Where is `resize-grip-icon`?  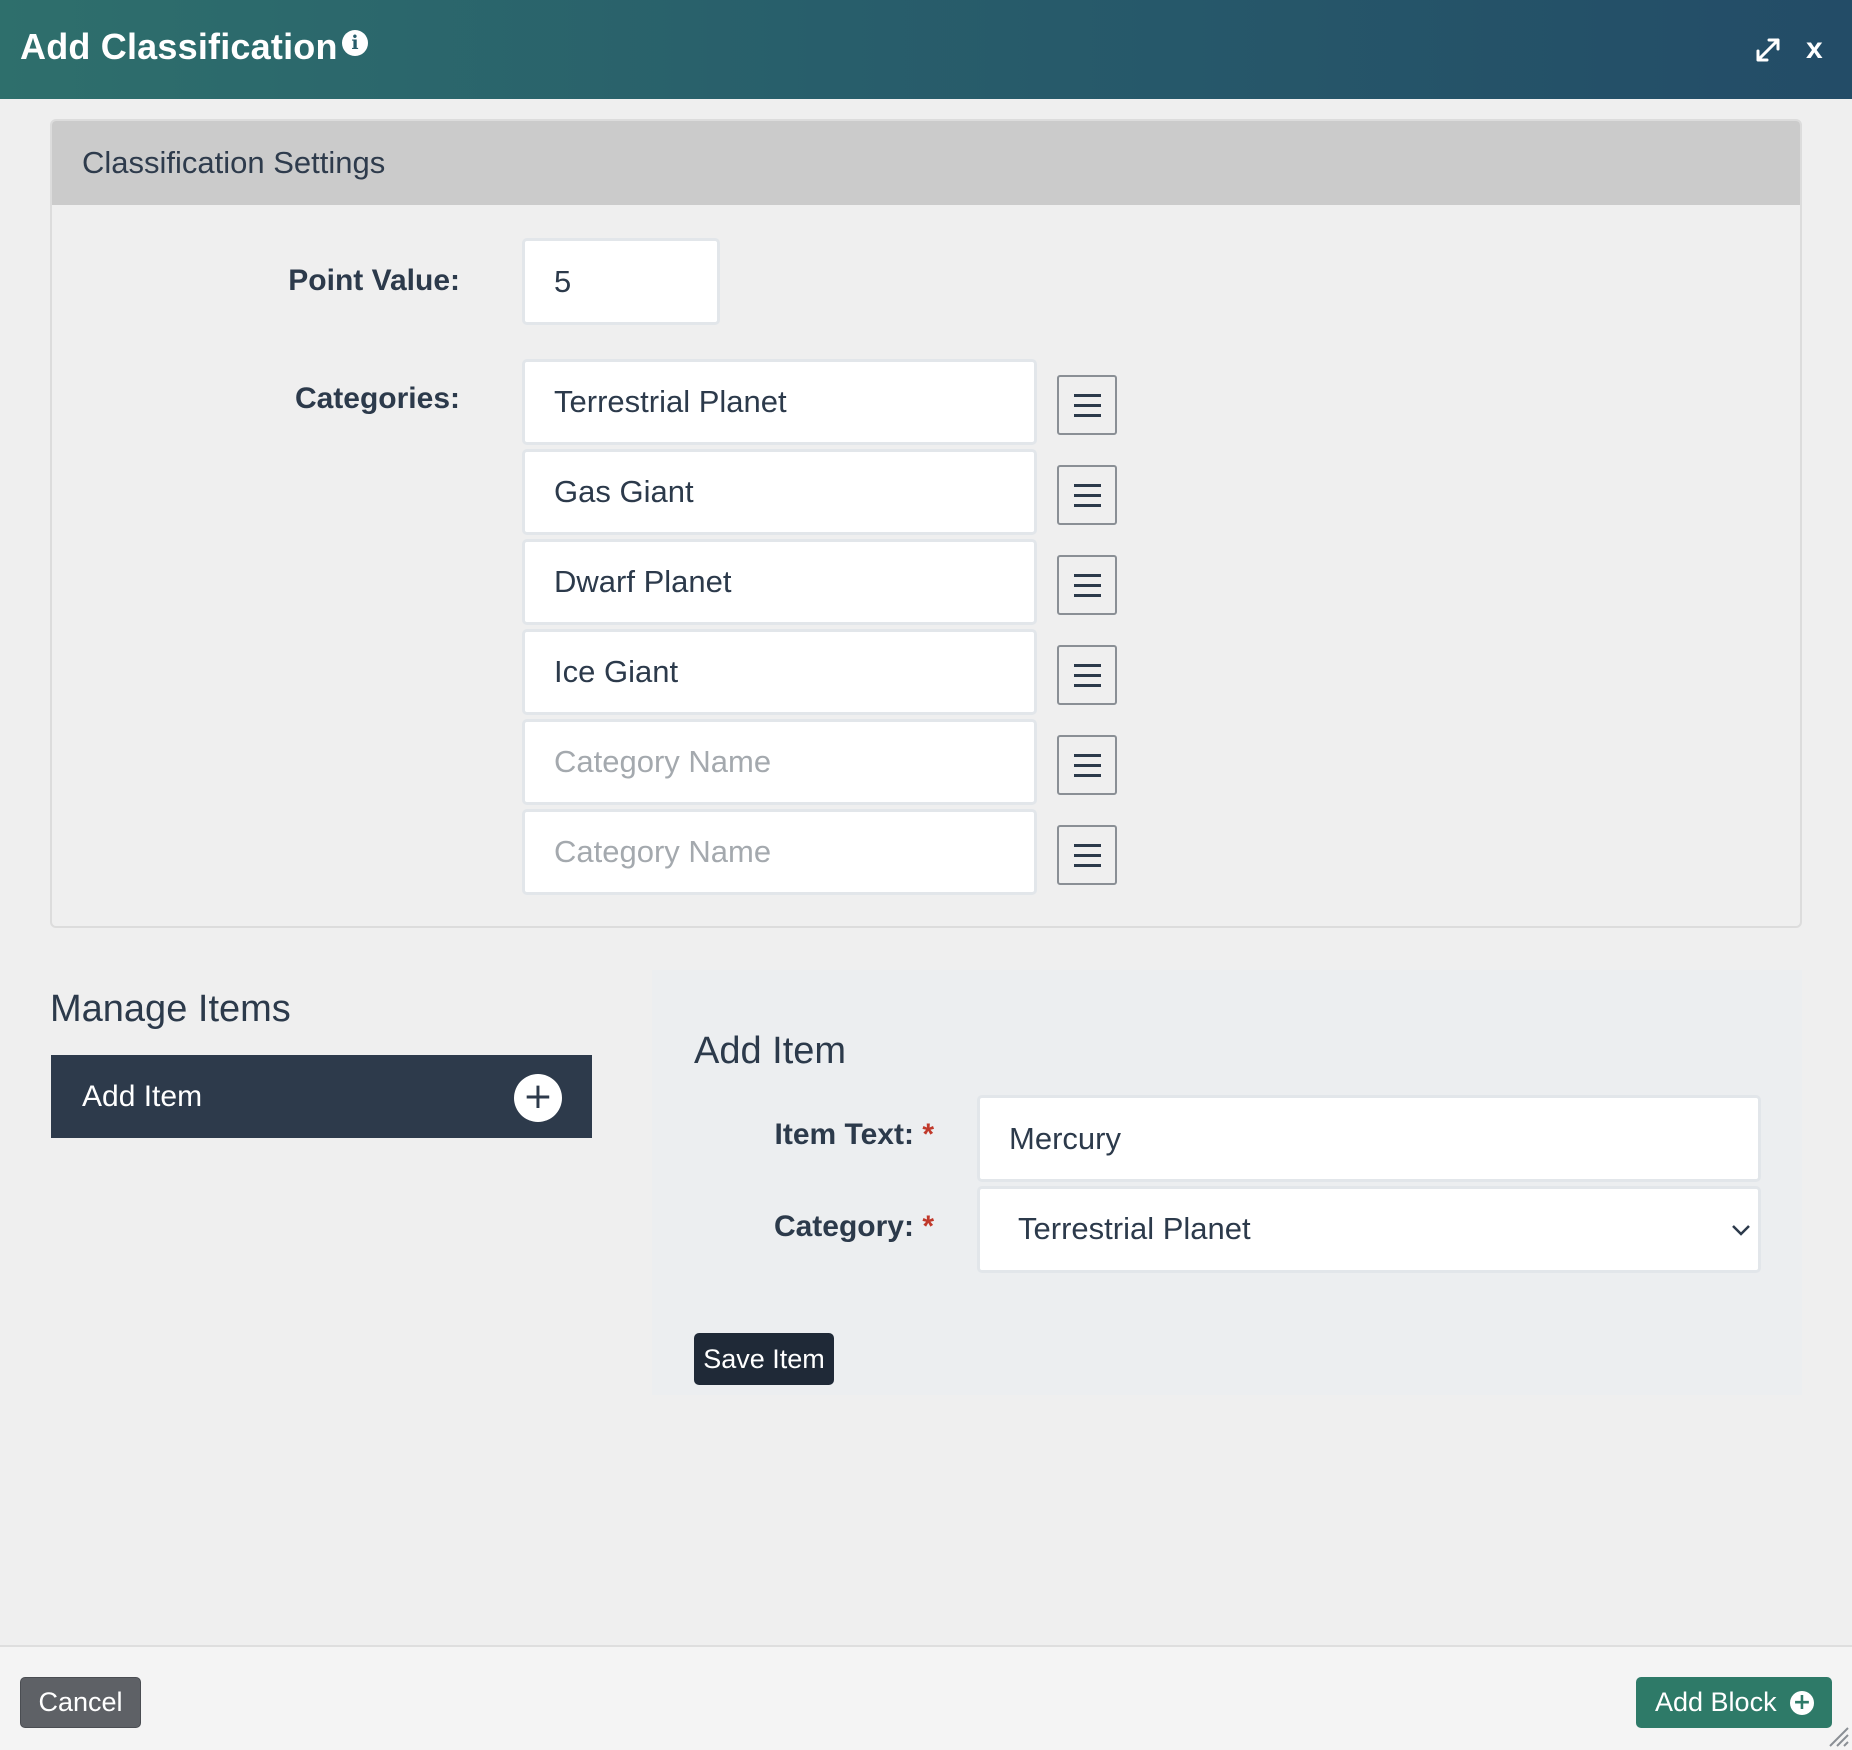 resize-grip-icon is located at coordinates (1838, 1736).